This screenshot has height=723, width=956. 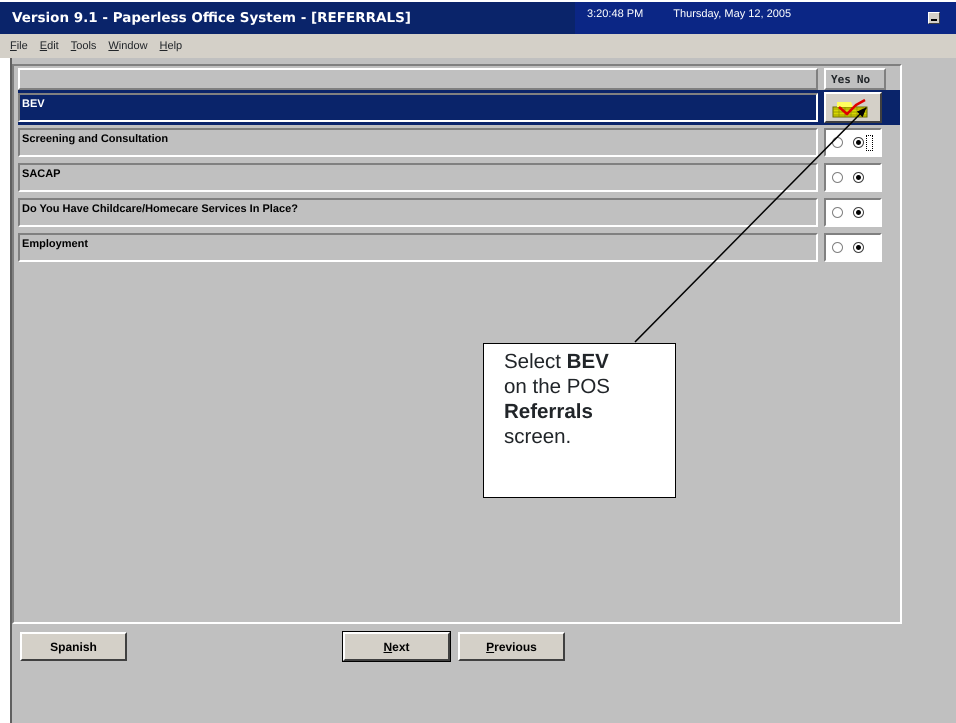 I want to click on row-label: SACAP, so click(x=418, y=177).